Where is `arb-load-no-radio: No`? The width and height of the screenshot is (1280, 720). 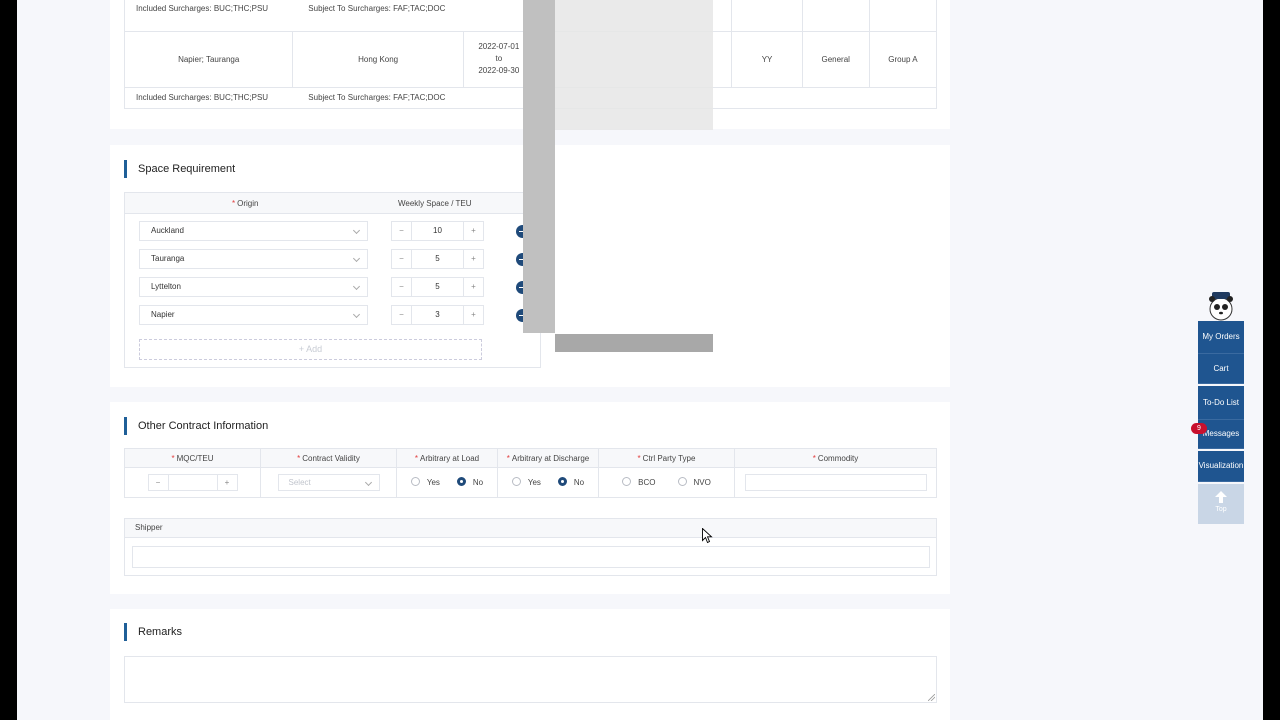
arb-load-no-radio: No is located at coordinates (469, 482).